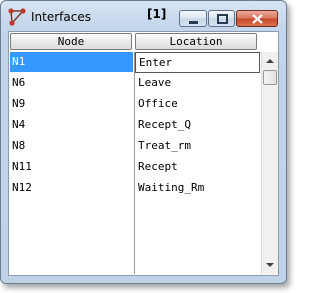 This screenshot has height=293, width=320. I want to click on location-cell-editing: Enter, so click(197, 62).